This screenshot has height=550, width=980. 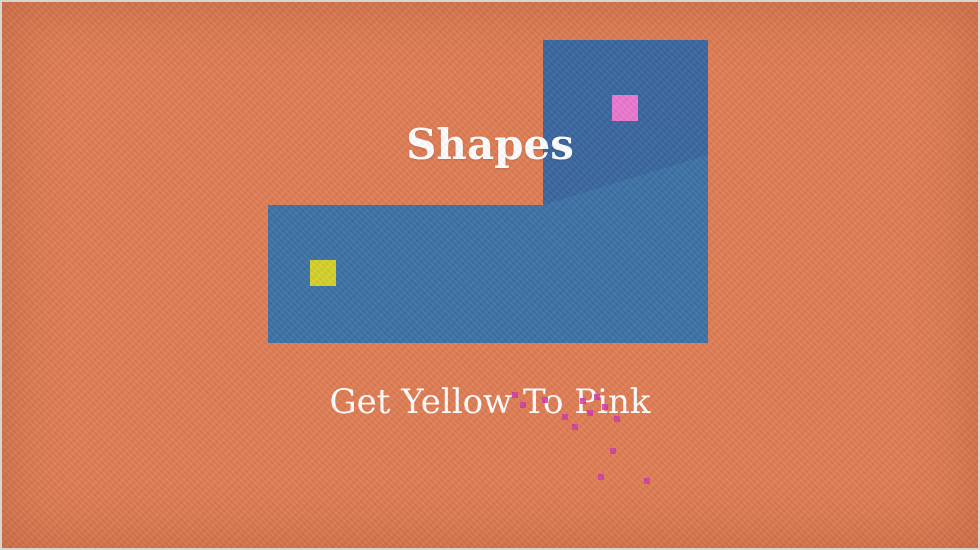 I want to click on game-instruction: Get Yellow To Pink, so click(x=490, y=402).